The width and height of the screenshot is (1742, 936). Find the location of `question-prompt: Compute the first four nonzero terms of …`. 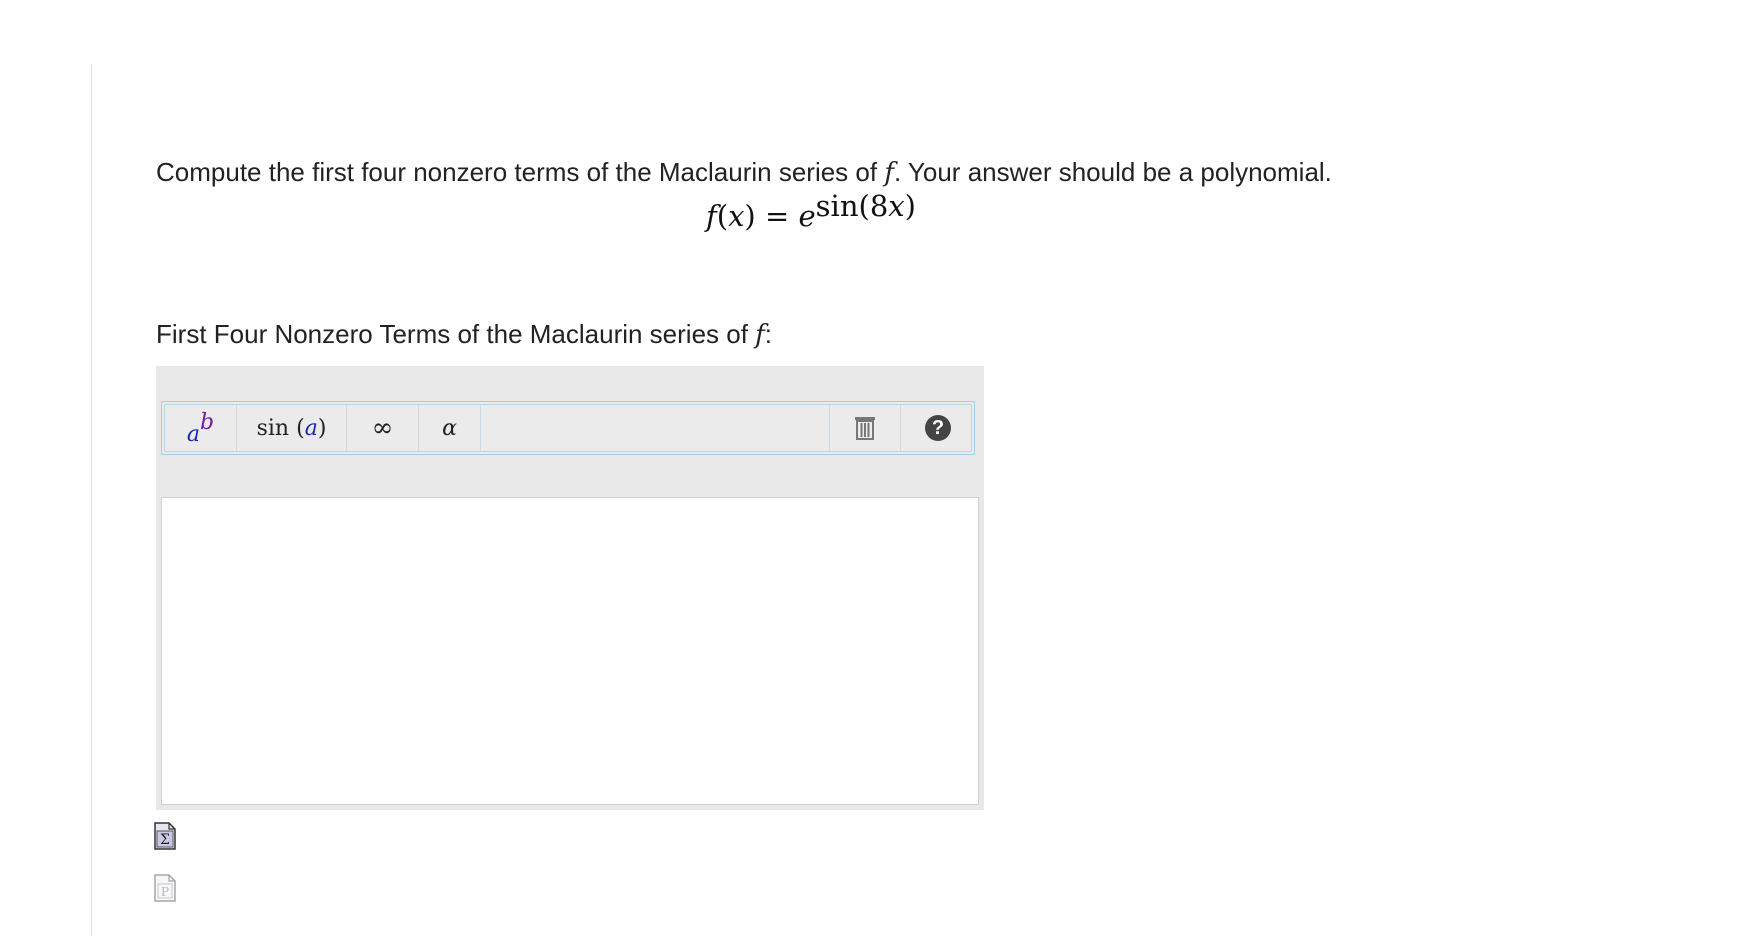

question-prompt: Compute the first four nonzero terms of … is located at coordinates (744, 172).